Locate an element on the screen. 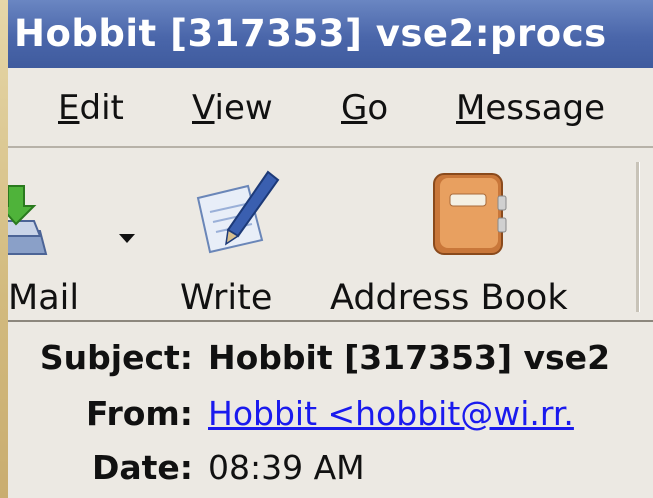 The height and width of the screenshot is (498, 653). menu-go-mnemonic: G is located at coordinates (354, 108).